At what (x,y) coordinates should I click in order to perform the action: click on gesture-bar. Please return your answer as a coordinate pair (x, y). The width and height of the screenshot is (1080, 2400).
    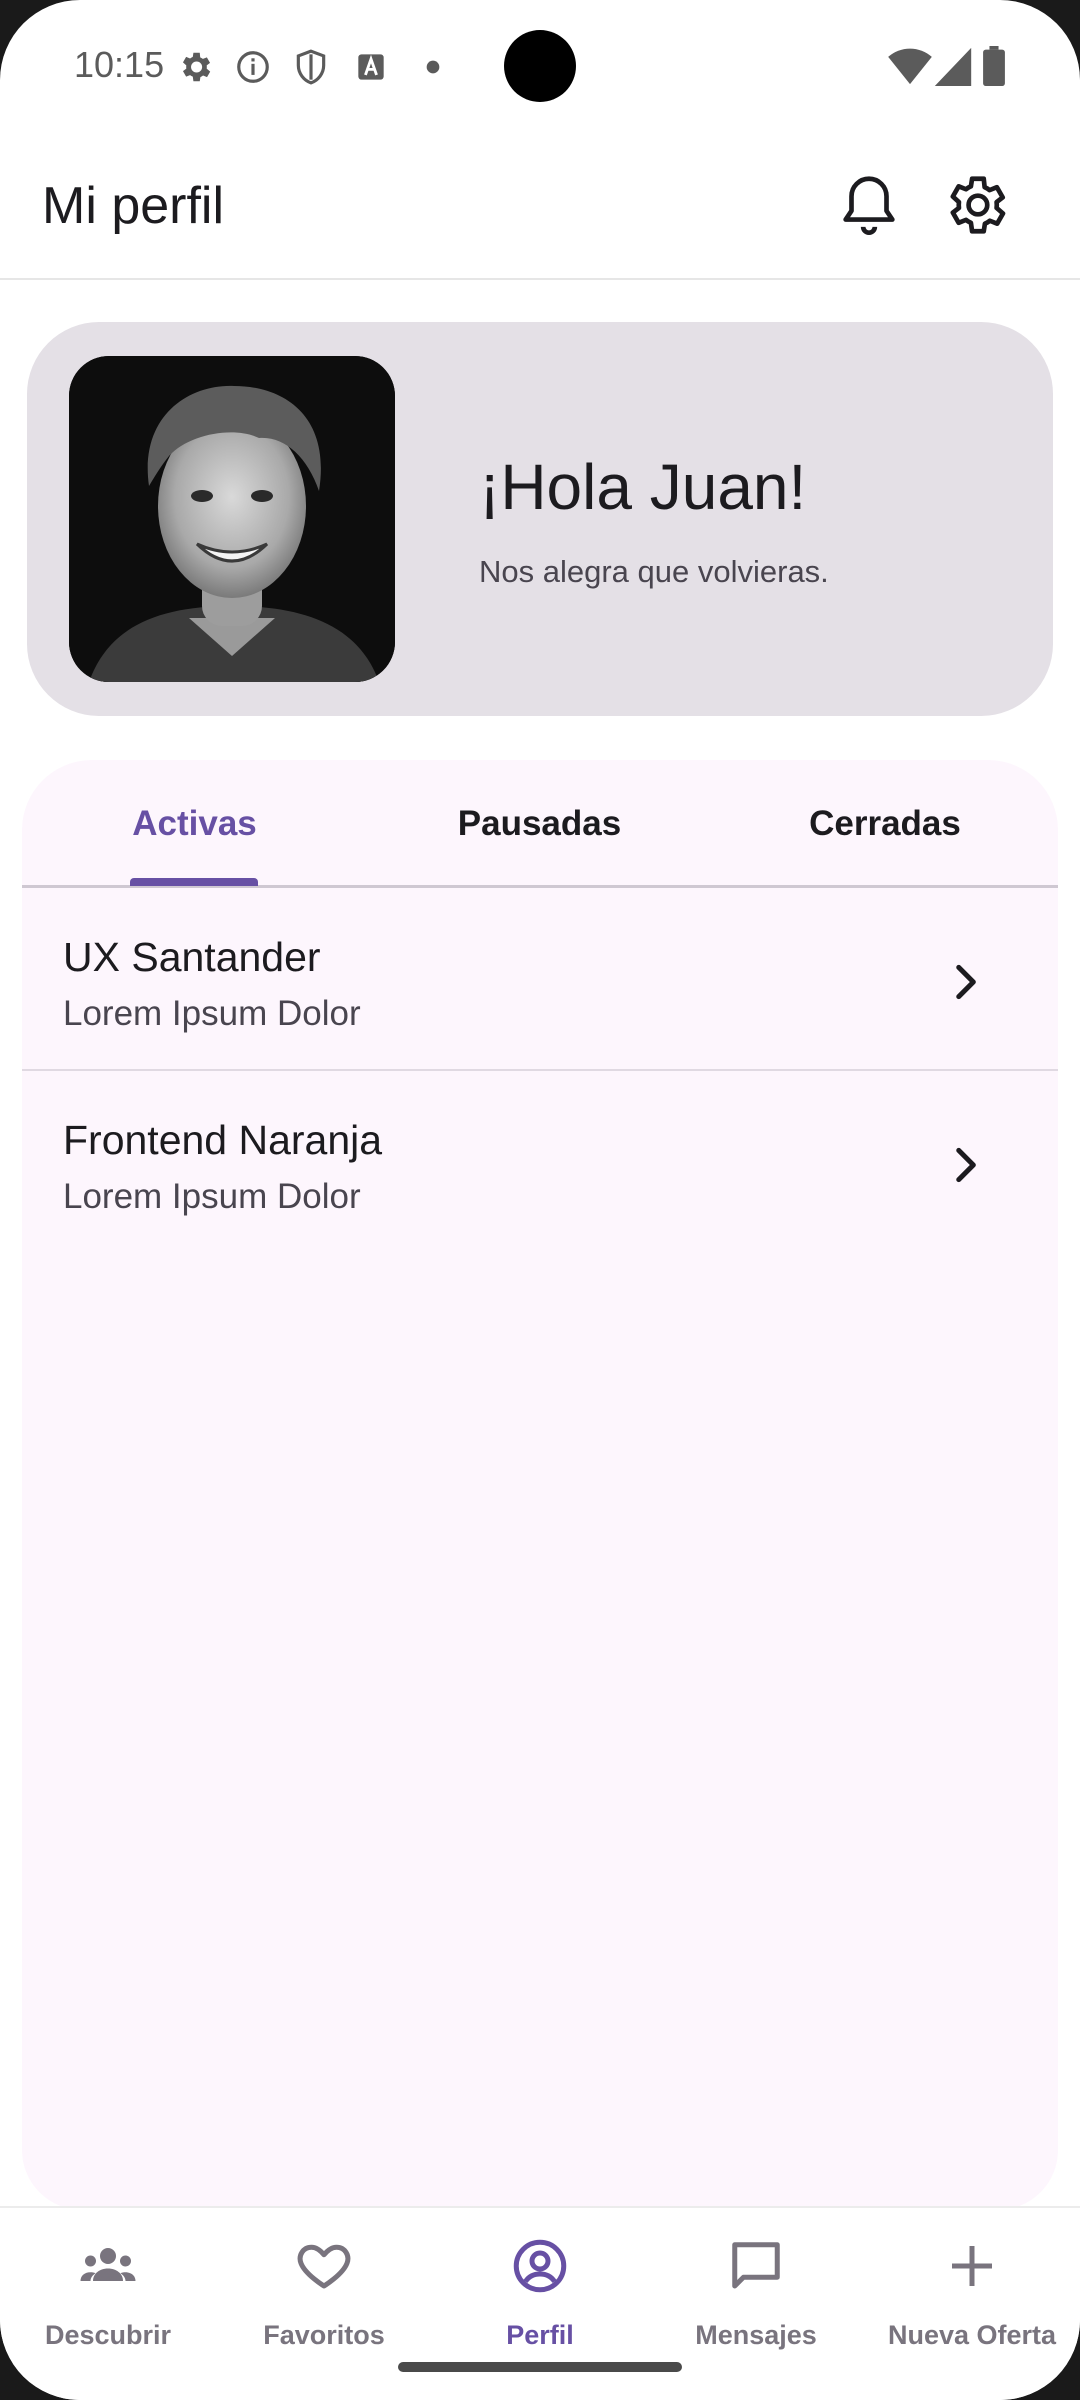
    Looking at the image, I should click on (540, 2367).